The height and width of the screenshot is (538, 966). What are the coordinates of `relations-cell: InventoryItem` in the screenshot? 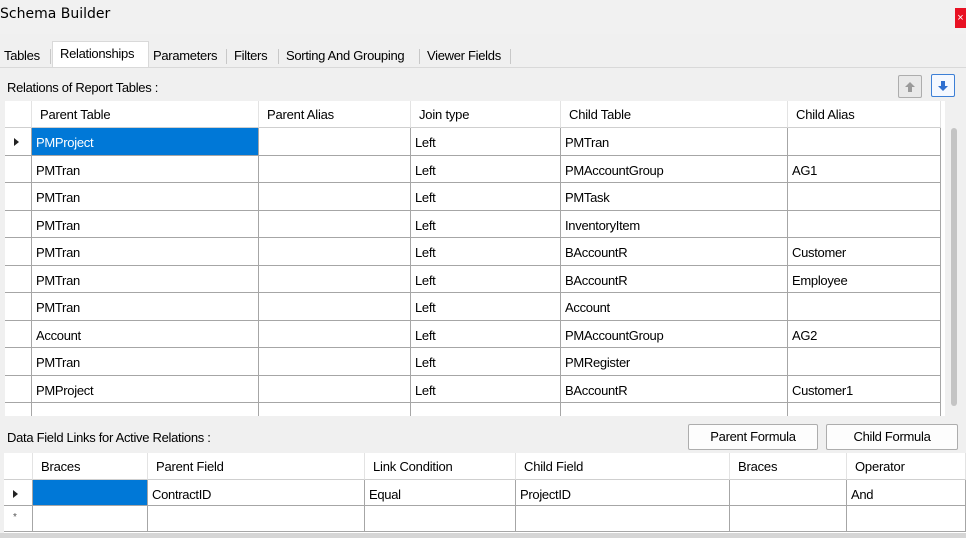 It's located at (674, 224).